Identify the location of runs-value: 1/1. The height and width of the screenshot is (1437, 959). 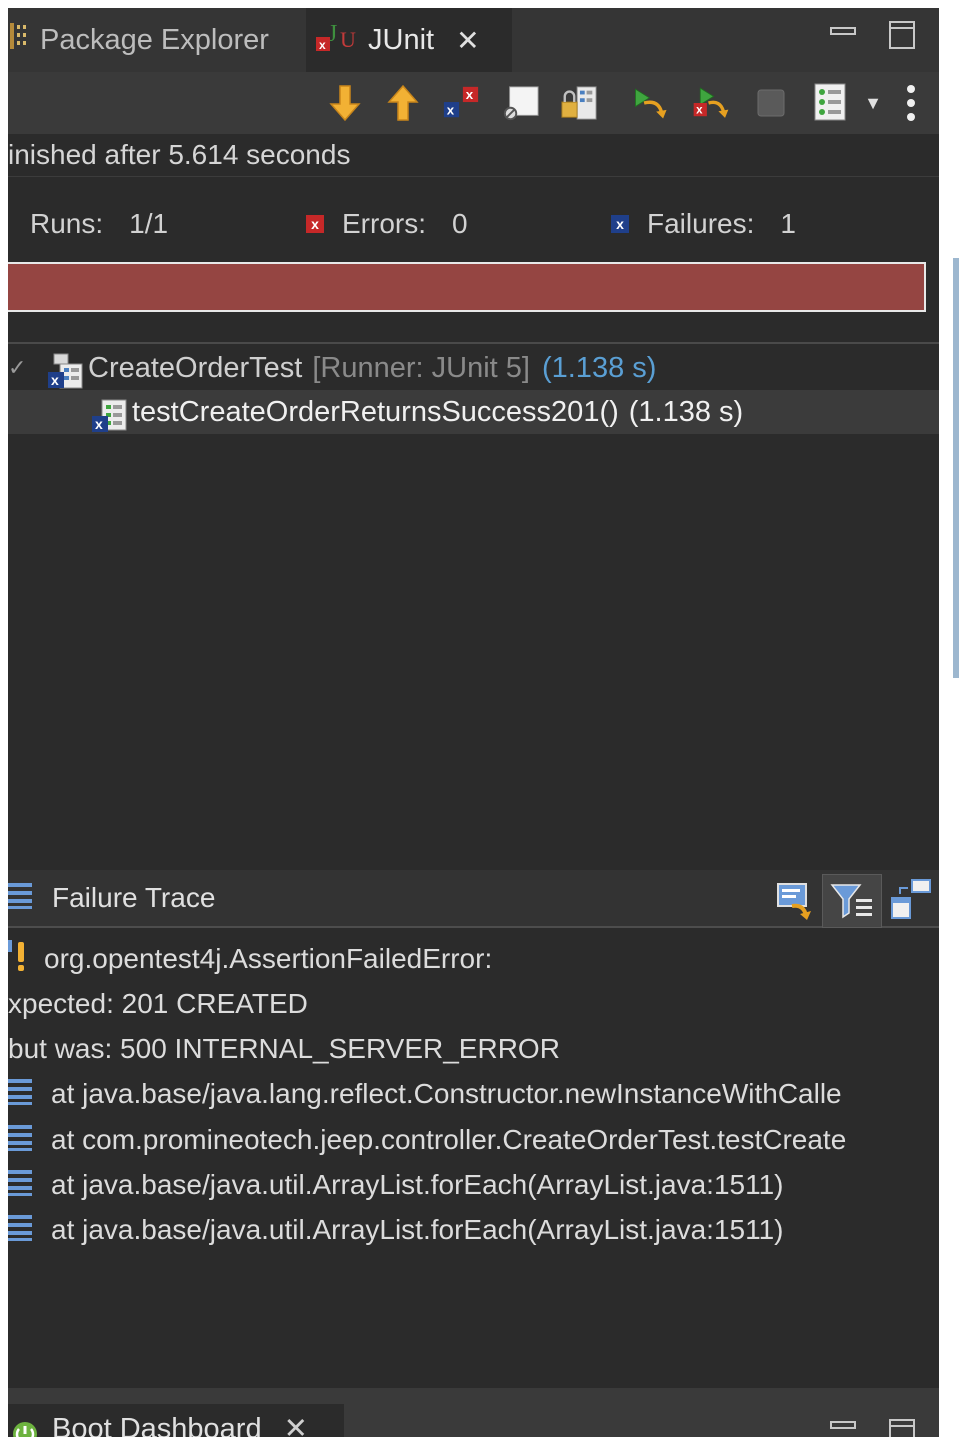
(149, 223).